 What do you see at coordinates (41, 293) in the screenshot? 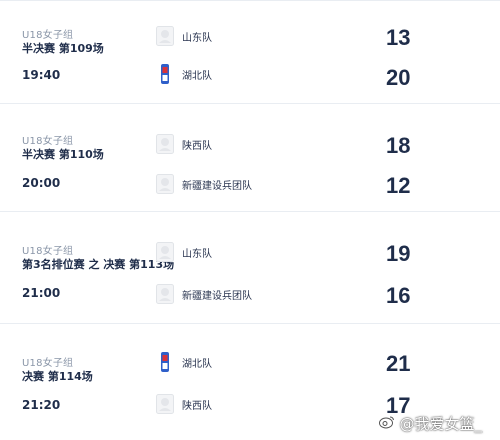
I see `match-time: 21:00` at bounding box center [41, 293].